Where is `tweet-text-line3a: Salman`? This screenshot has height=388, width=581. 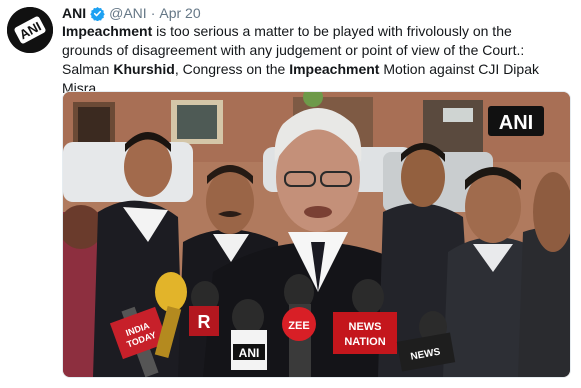 tweet-text-line3a: Salman is located at coordinates (88, 69).